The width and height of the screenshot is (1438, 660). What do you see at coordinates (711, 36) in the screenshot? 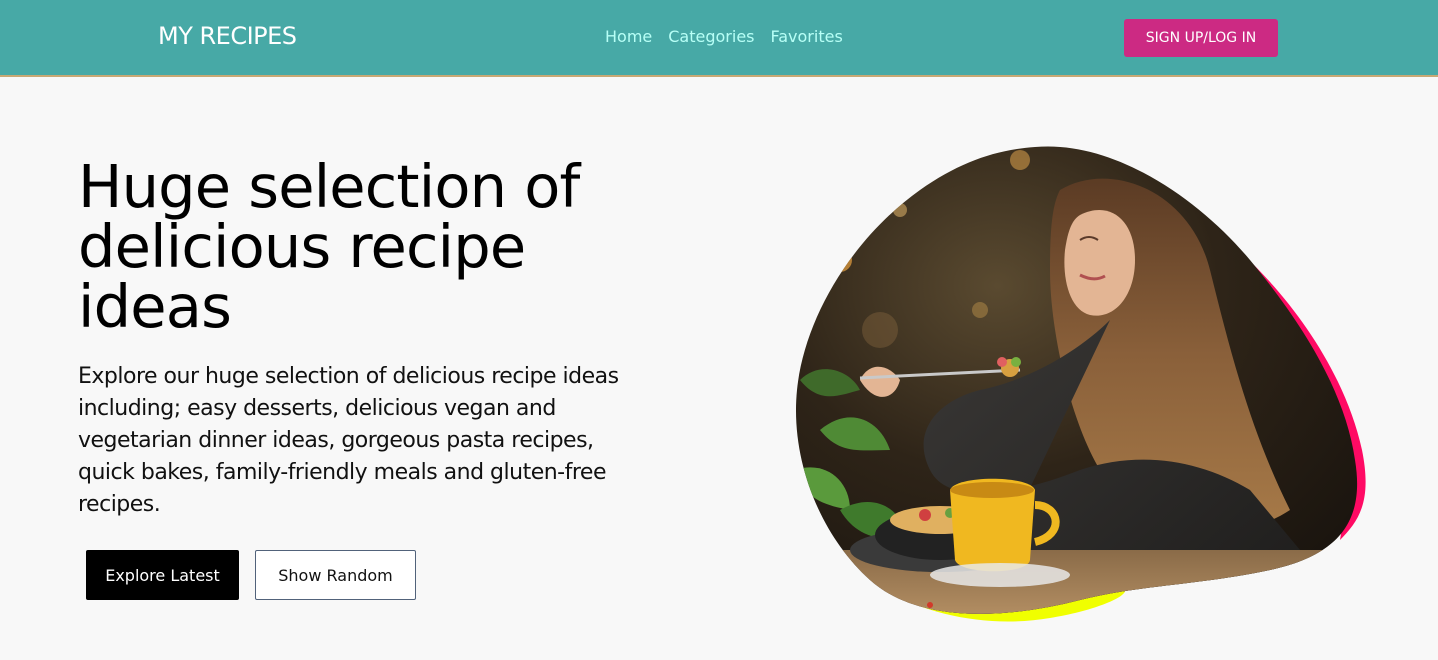
I see `nav-categories: Categories` at bounding box center [711, 36].